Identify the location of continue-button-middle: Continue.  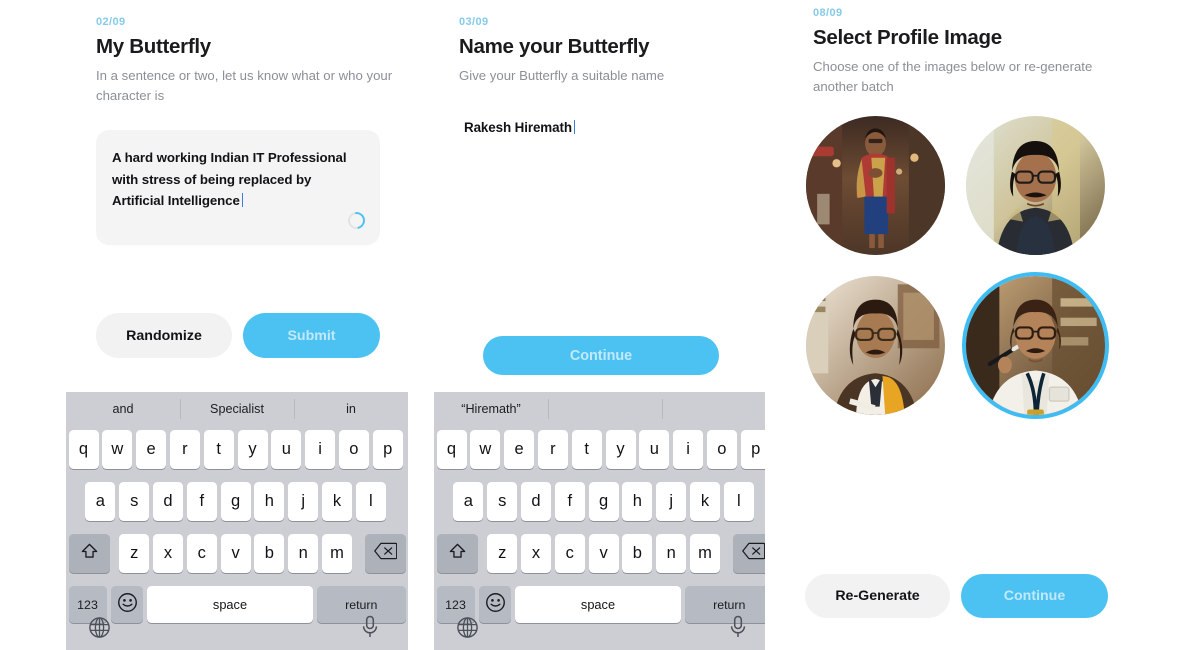
(601, 355).